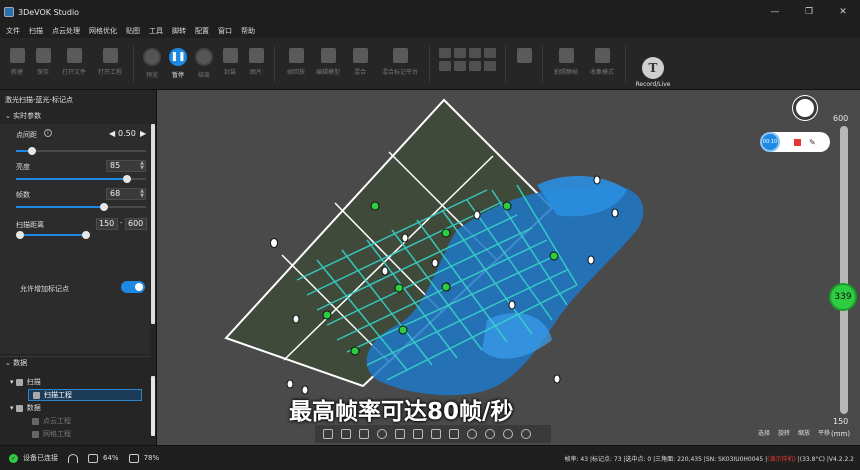 The image size is (860, 470). I want to click on snapshot-button: 拍照静帧, so click(566, 63).